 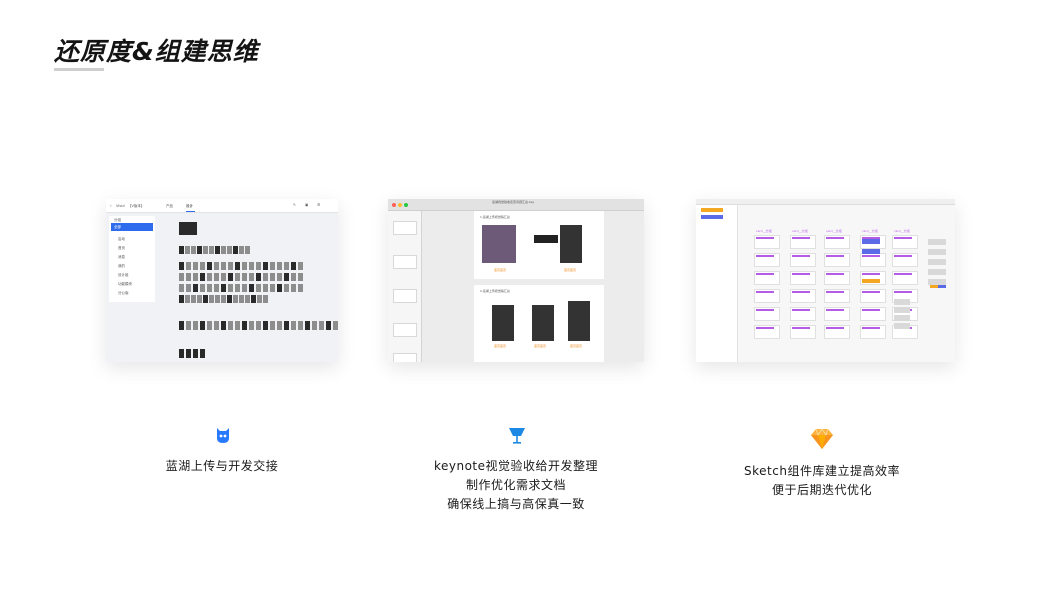 I want to click on sidebar-item-2: 首页, so click(x=121, y=248).